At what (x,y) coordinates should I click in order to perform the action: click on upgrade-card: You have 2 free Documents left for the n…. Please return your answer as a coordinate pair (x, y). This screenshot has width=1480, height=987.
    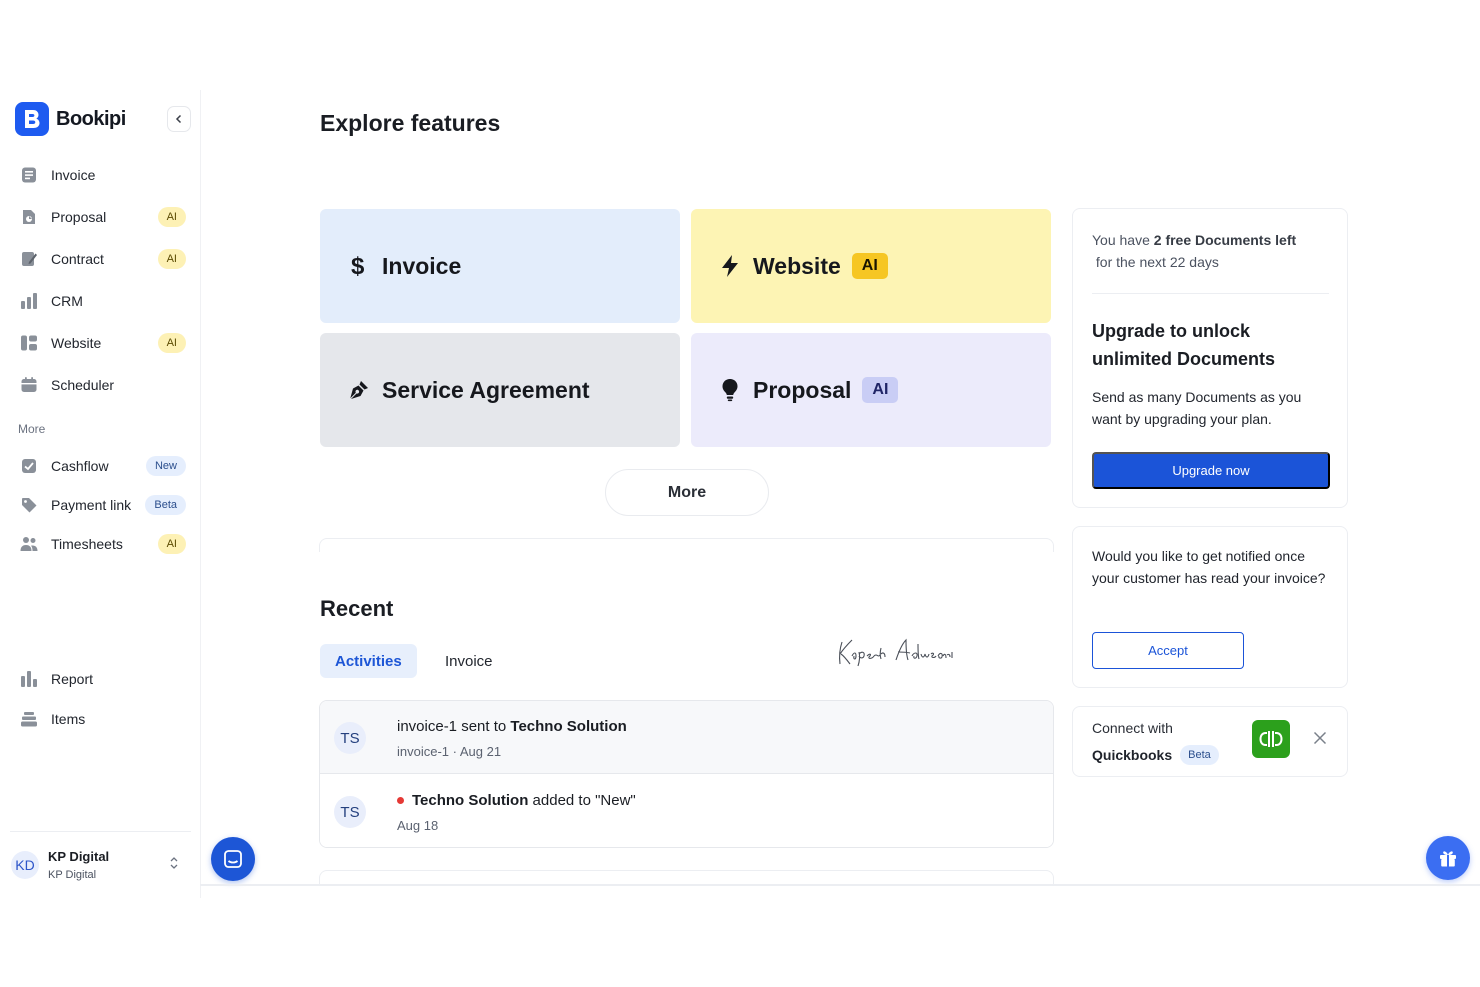
    Looking at the image, I should click on (1210, 358).